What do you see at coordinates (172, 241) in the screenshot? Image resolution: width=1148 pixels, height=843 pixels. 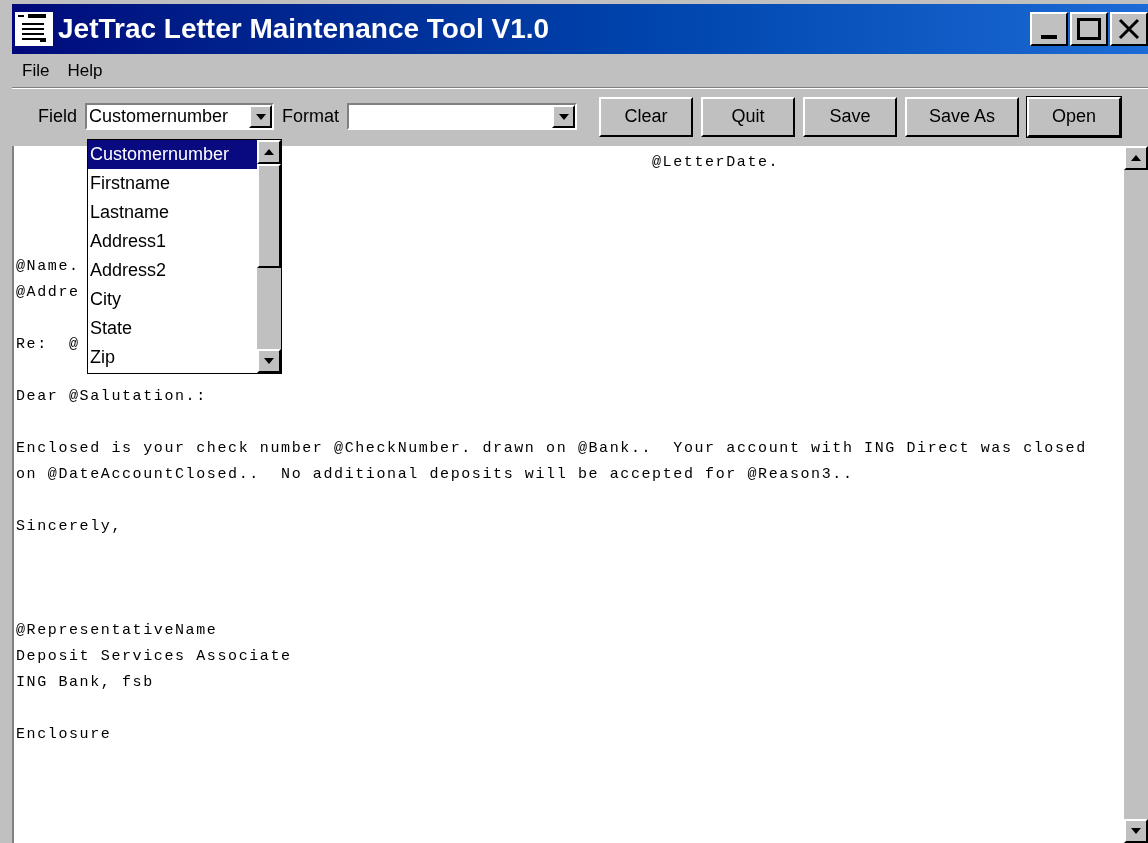 I see `list-option: Address1` at bounding box center [172, 241].